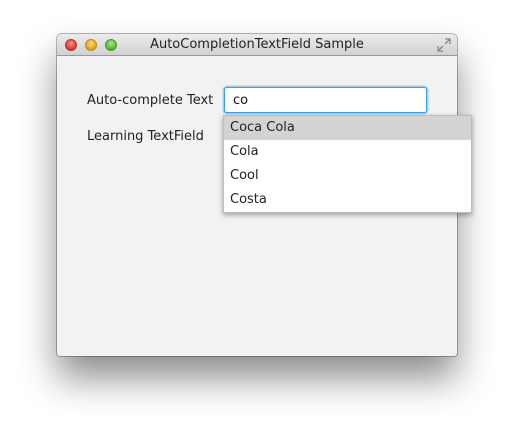 The height and width of the screenshot is (436, 514). What do you see at coordinates (347, 200) in the screenshot?
I see `suggestion-item: Costa` at bounding box center [347, 200].